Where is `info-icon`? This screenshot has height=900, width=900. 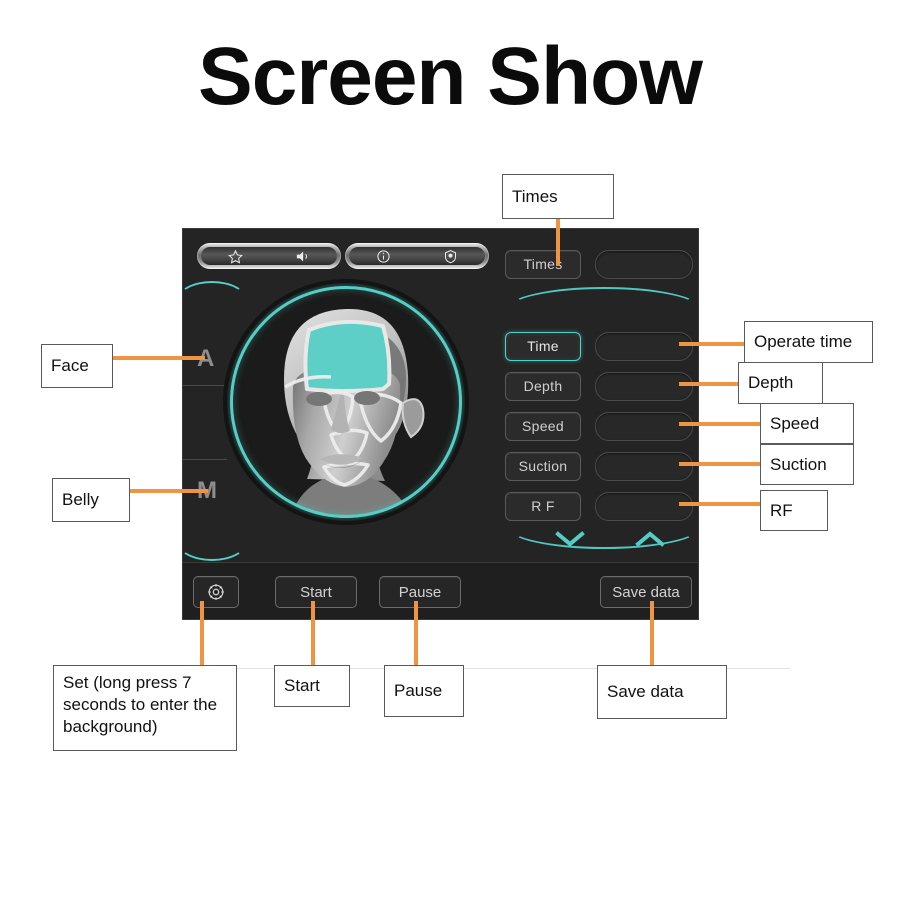 info-icon is located at coordinates (383, 256).